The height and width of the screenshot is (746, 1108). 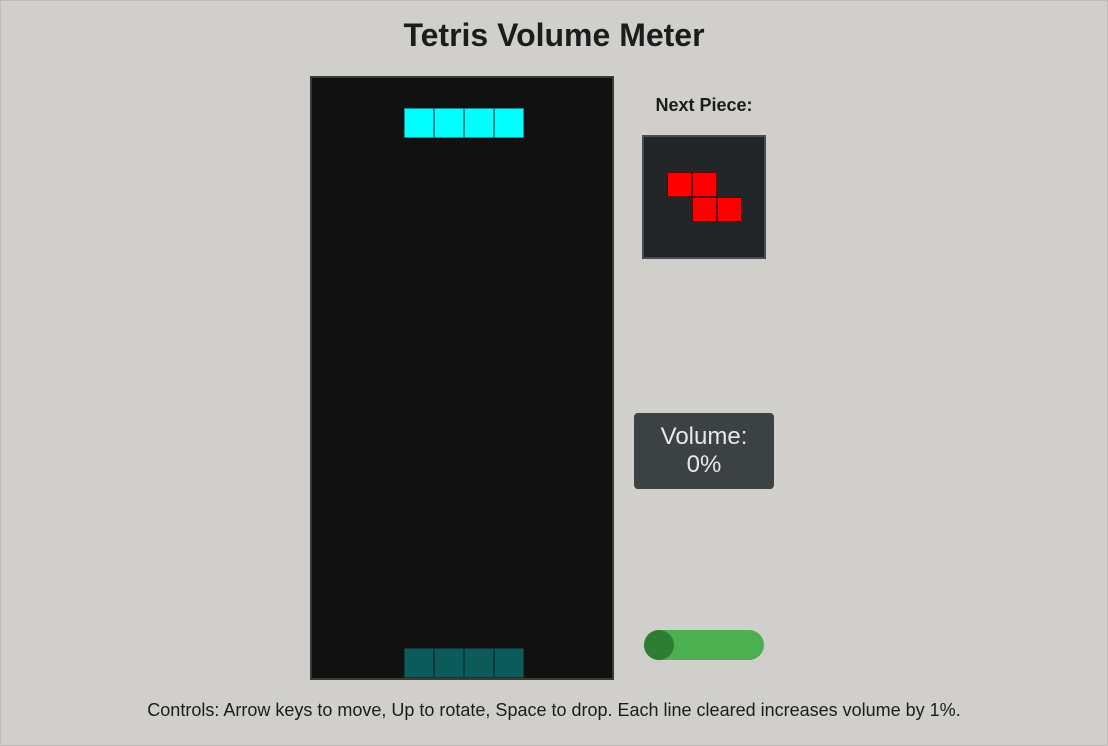 What do you see at coordinates (704, 105) in the screenshot?
I see `next-piece-label: Next Piece:` at bounding box center [704, 105].